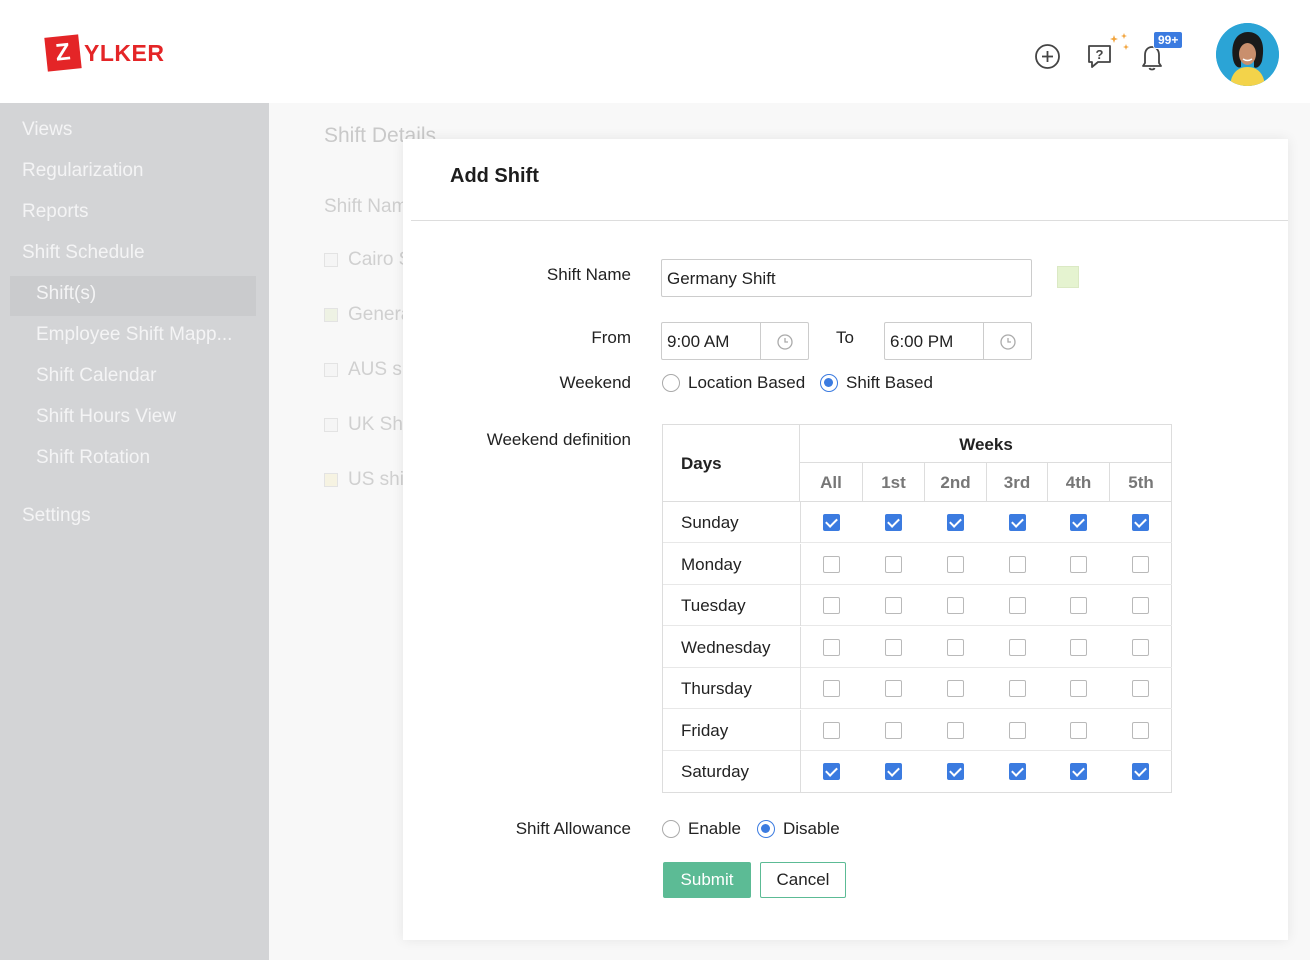 This screenshot has height=960, width=1310. What do you see at coordinates (894, 482) in the screenshot?
I see `week-column-header: 1st` at bounding box center [894, 482].